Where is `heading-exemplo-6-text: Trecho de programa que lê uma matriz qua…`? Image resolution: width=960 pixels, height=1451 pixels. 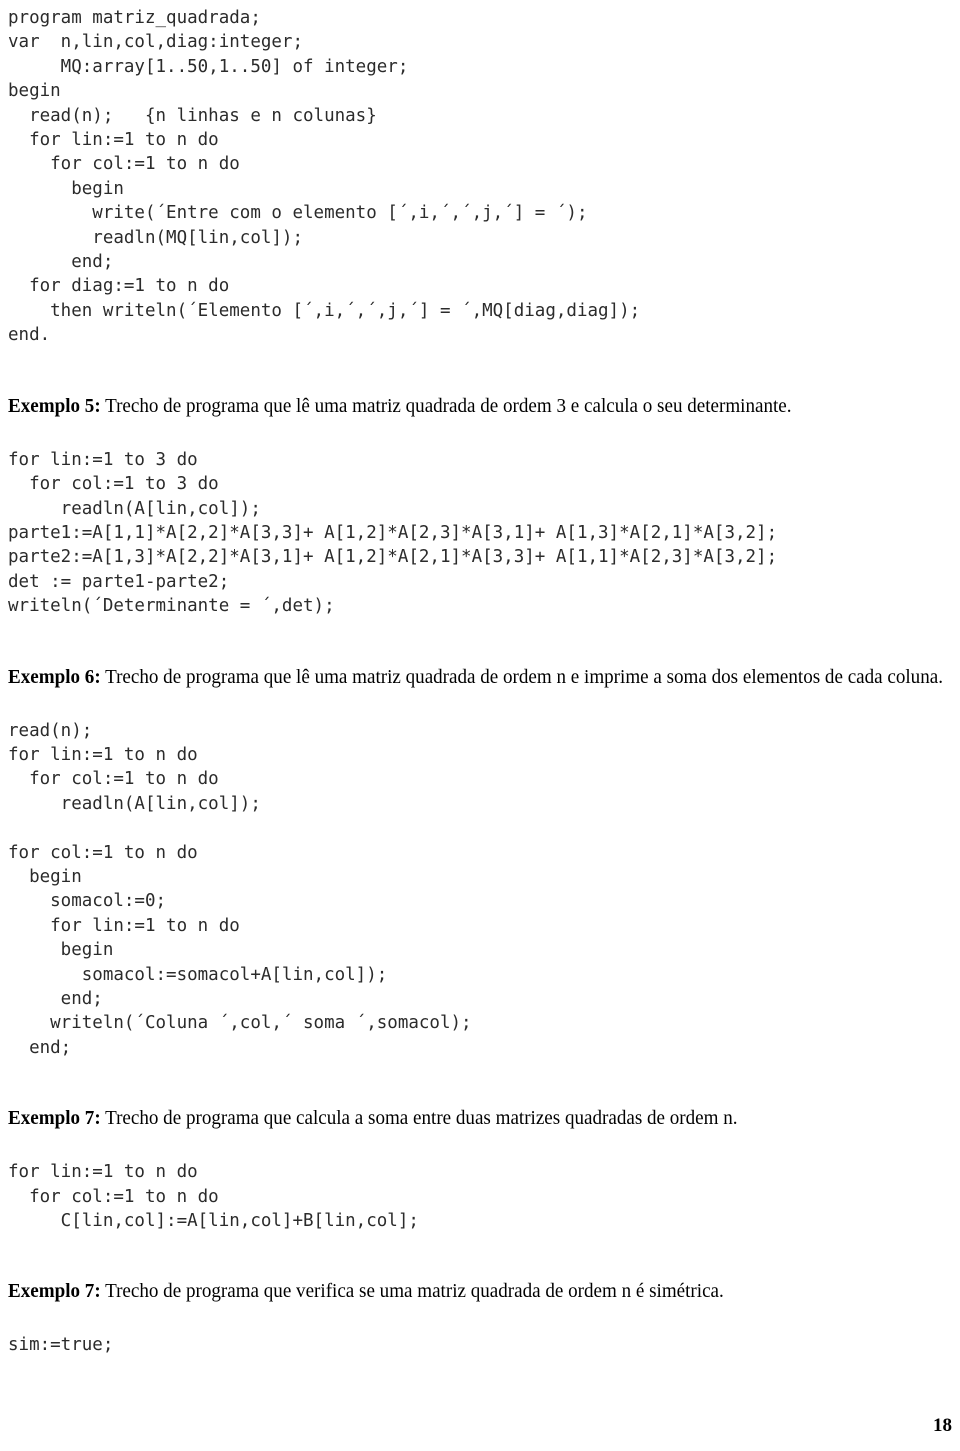
heading-exemplo-6-text: Trecho de programa que lê uma matriz qua… is located at coordinates (521, 676).